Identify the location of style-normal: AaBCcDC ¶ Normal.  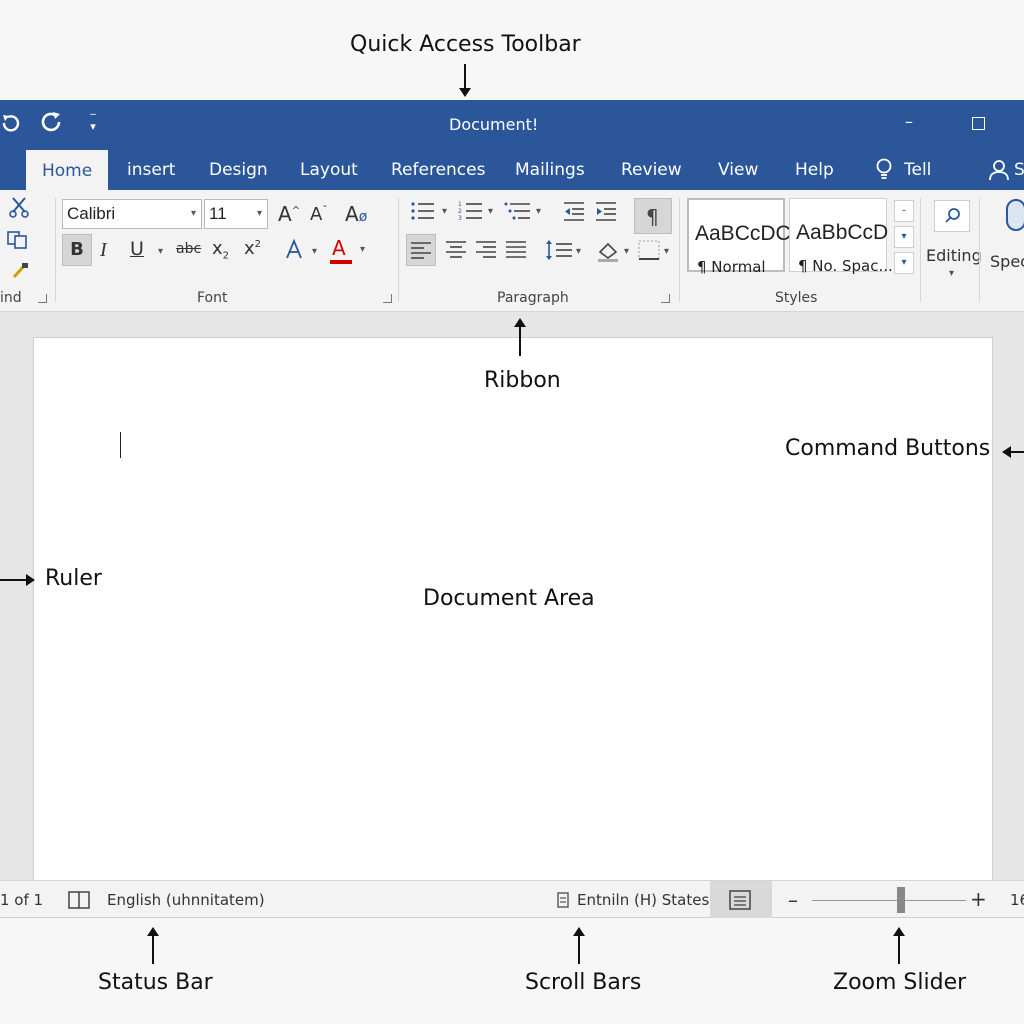
(739, 237).